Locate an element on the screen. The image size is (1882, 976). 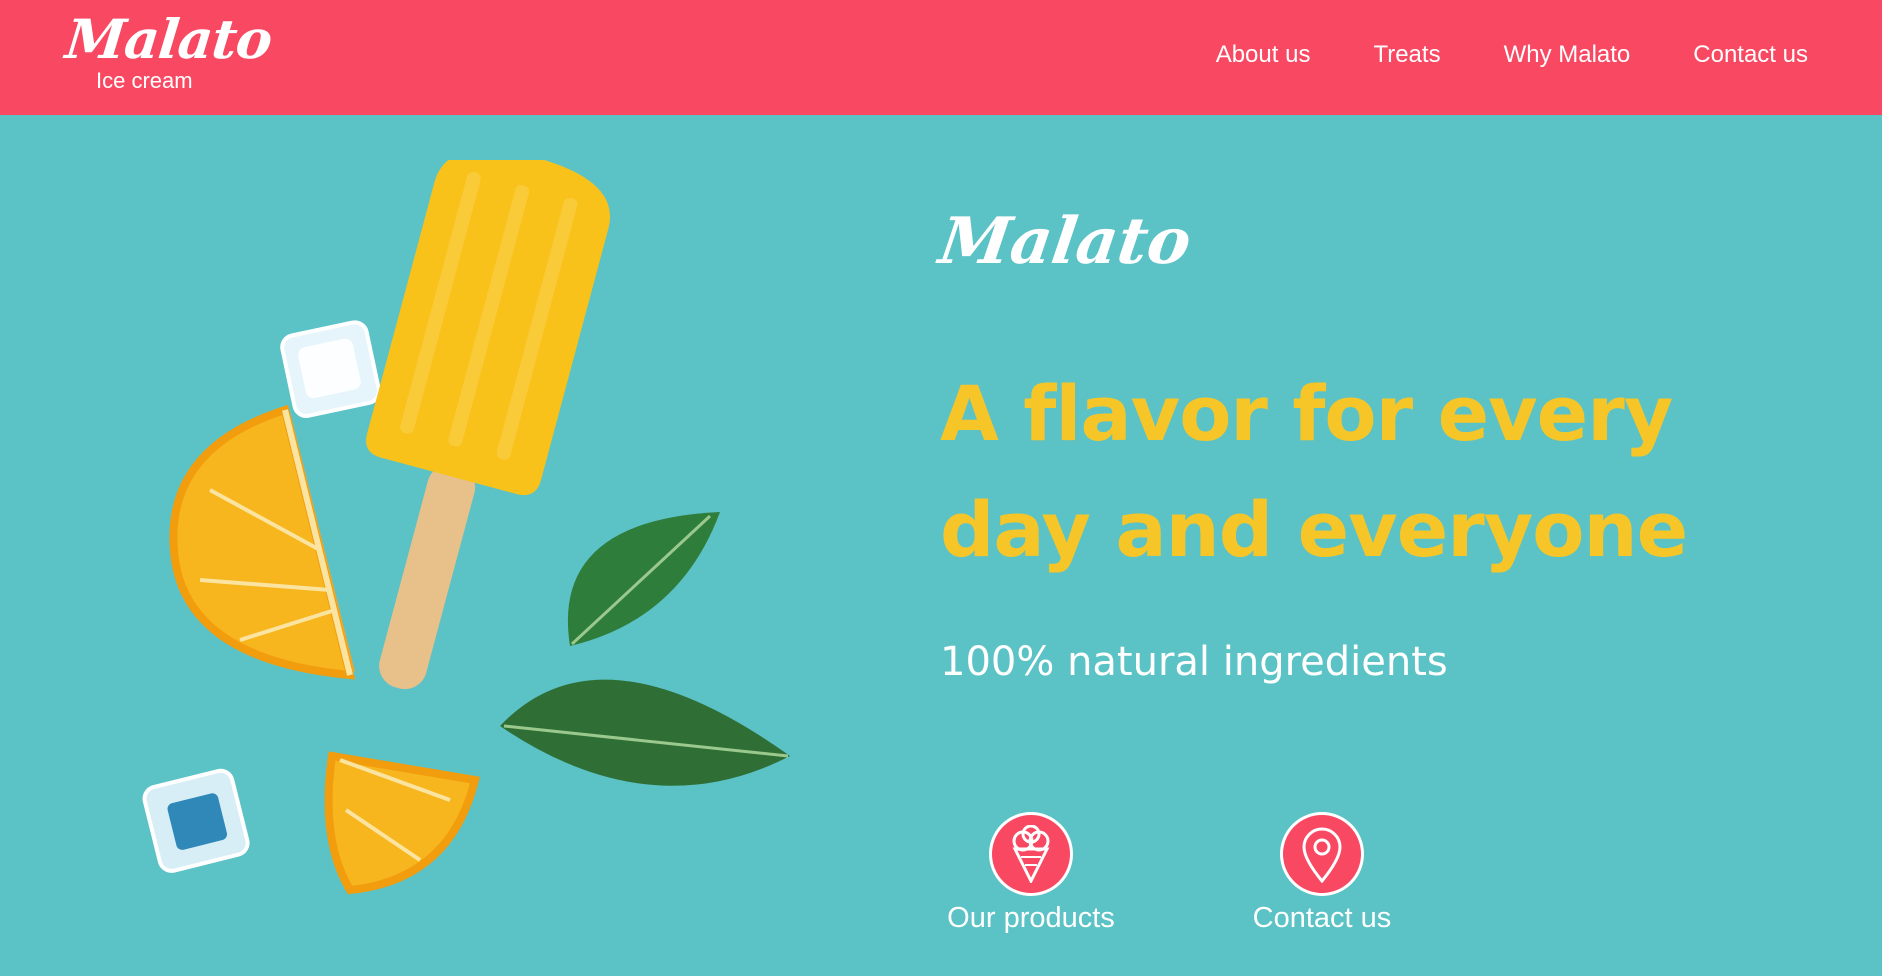
ice-cream-cone-icon is located at coordinates (1031, 854).